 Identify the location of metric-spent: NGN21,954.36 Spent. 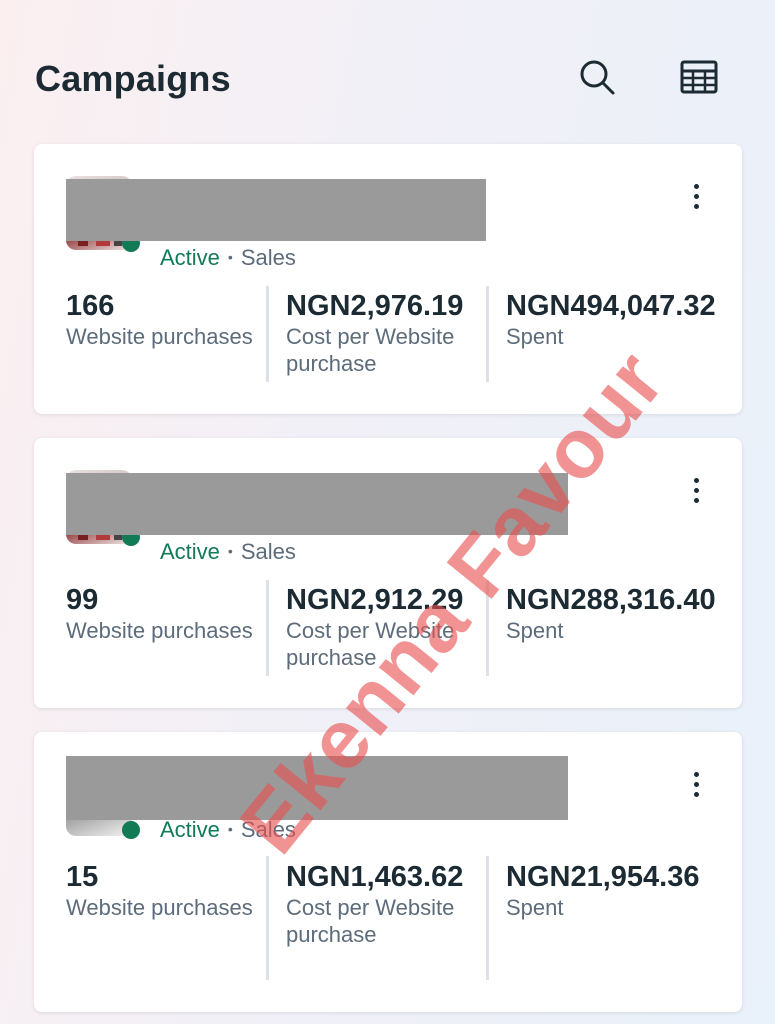
(616, 890).